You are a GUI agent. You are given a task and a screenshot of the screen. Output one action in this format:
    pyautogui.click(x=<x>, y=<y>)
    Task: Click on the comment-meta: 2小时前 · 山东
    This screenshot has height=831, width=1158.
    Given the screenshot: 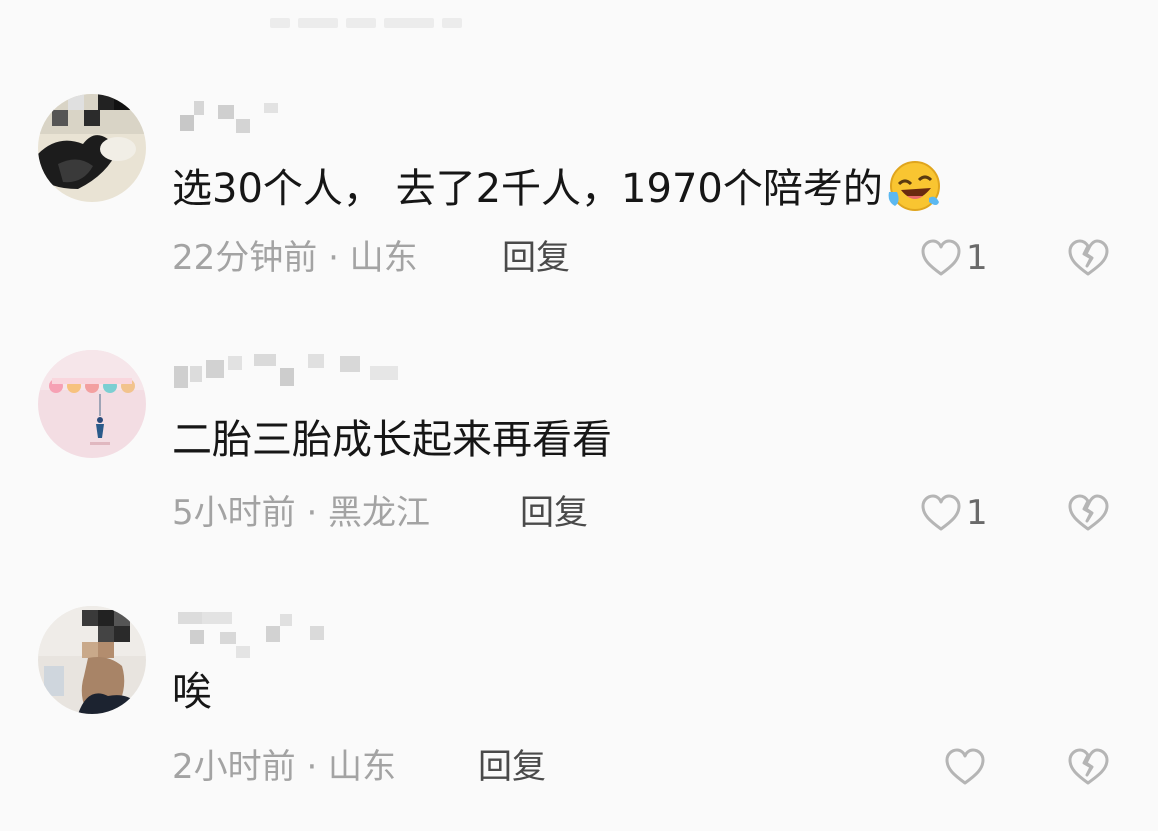 What is the action you would take?
    pyautogui.click(x=284, y=767)
    